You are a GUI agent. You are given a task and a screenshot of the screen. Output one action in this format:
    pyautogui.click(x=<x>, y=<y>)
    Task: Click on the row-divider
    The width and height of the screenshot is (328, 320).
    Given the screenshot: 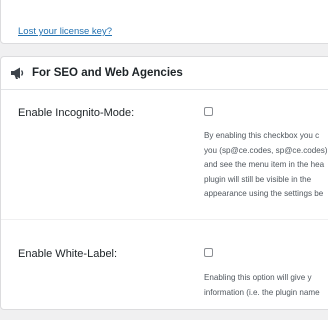 What is the action you would take?
    pyautogui.click(x=164, y=219)
    